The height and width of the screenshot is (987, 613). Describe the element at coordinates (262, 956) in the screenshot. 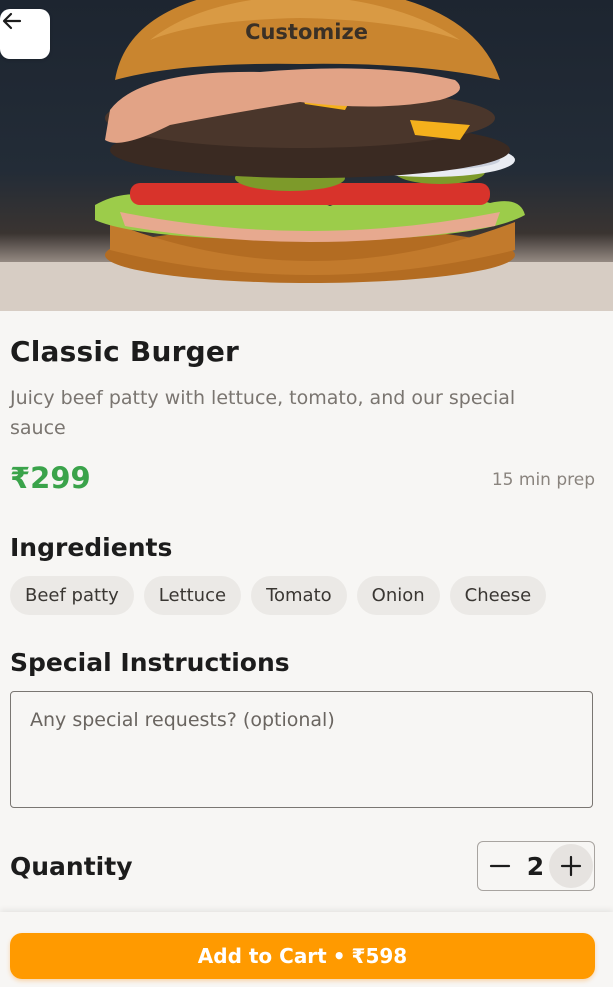

I see `add-to-cart-label: Add to Cart` at that location.